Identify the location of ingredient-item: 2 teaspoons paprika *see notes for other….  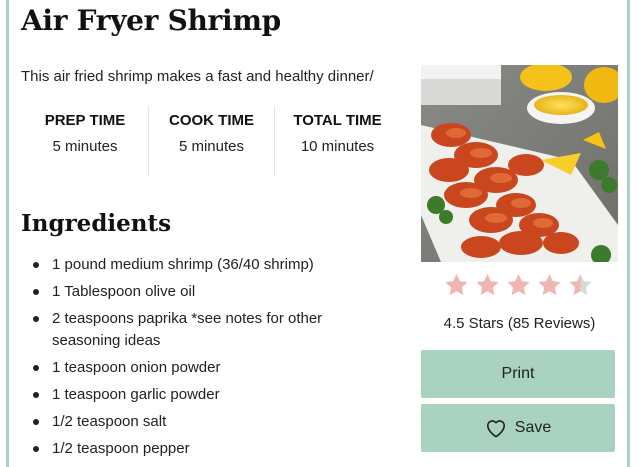
(207, 330).